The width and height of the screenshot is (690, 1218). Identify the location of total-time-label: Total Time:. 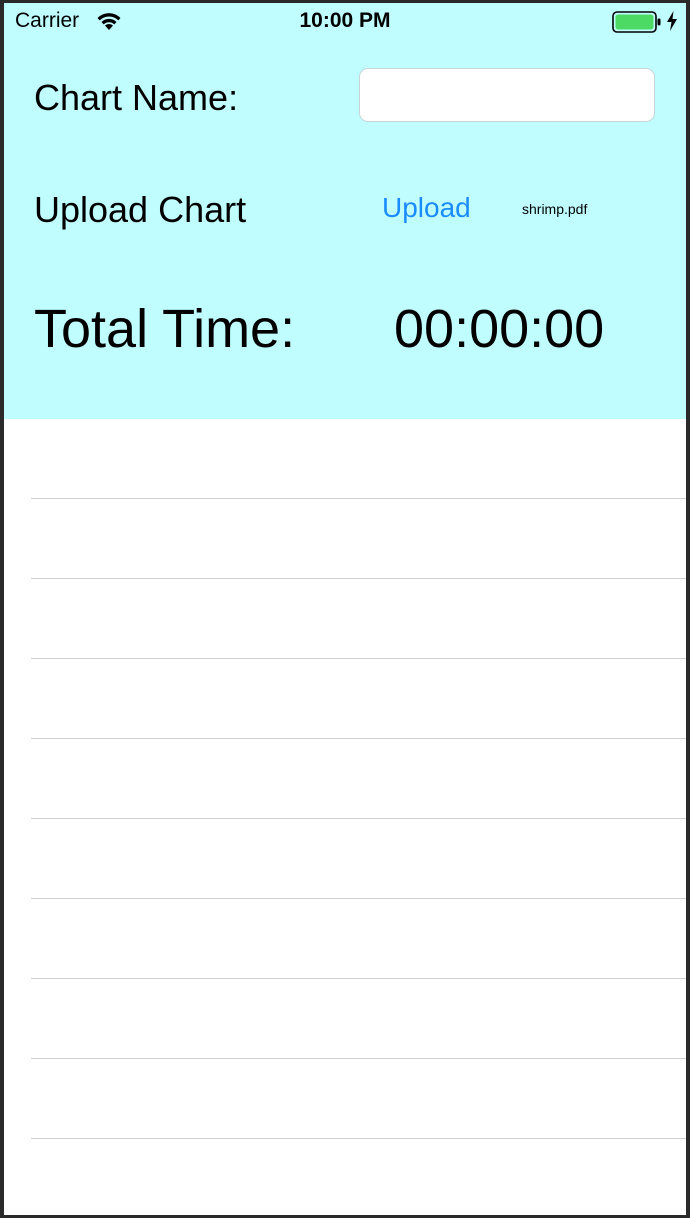
(165, 329).